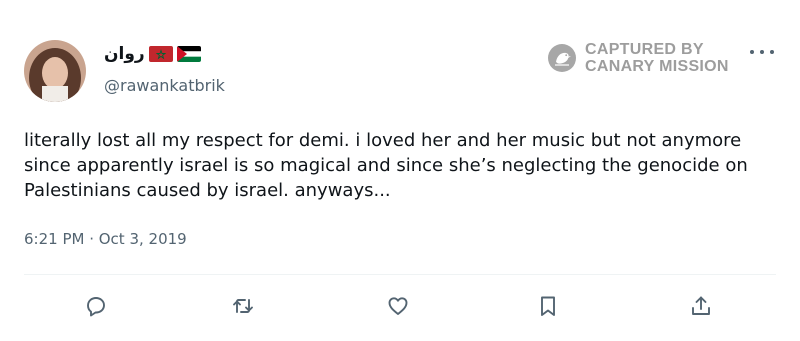 This screenshot has width=800, height=341. What do you see at coordinates (562, 58) in the screenshot?
I see `canary-bird-icon` at bounding box center [562, 58].